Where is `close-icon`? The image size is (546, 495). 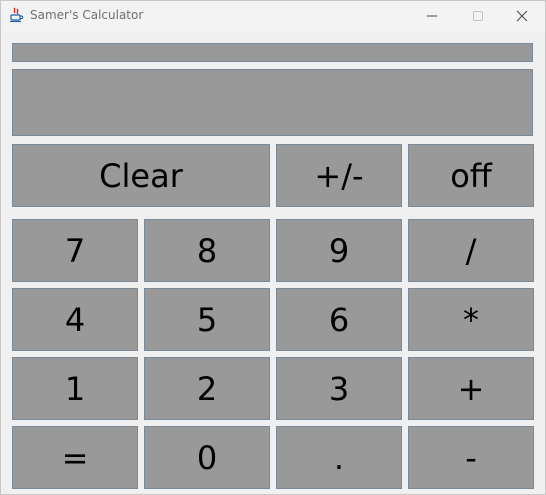 close-icon is located at coordinates (522, 16).